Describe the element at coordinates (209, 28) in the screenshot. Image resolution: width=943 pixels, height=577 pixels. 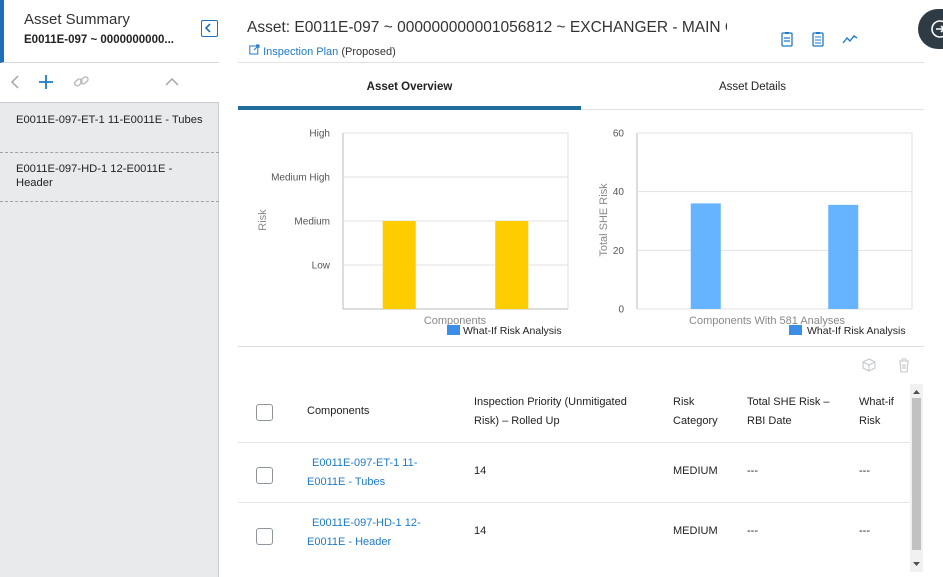
I see `collapse-sidebar-icon` at that location.